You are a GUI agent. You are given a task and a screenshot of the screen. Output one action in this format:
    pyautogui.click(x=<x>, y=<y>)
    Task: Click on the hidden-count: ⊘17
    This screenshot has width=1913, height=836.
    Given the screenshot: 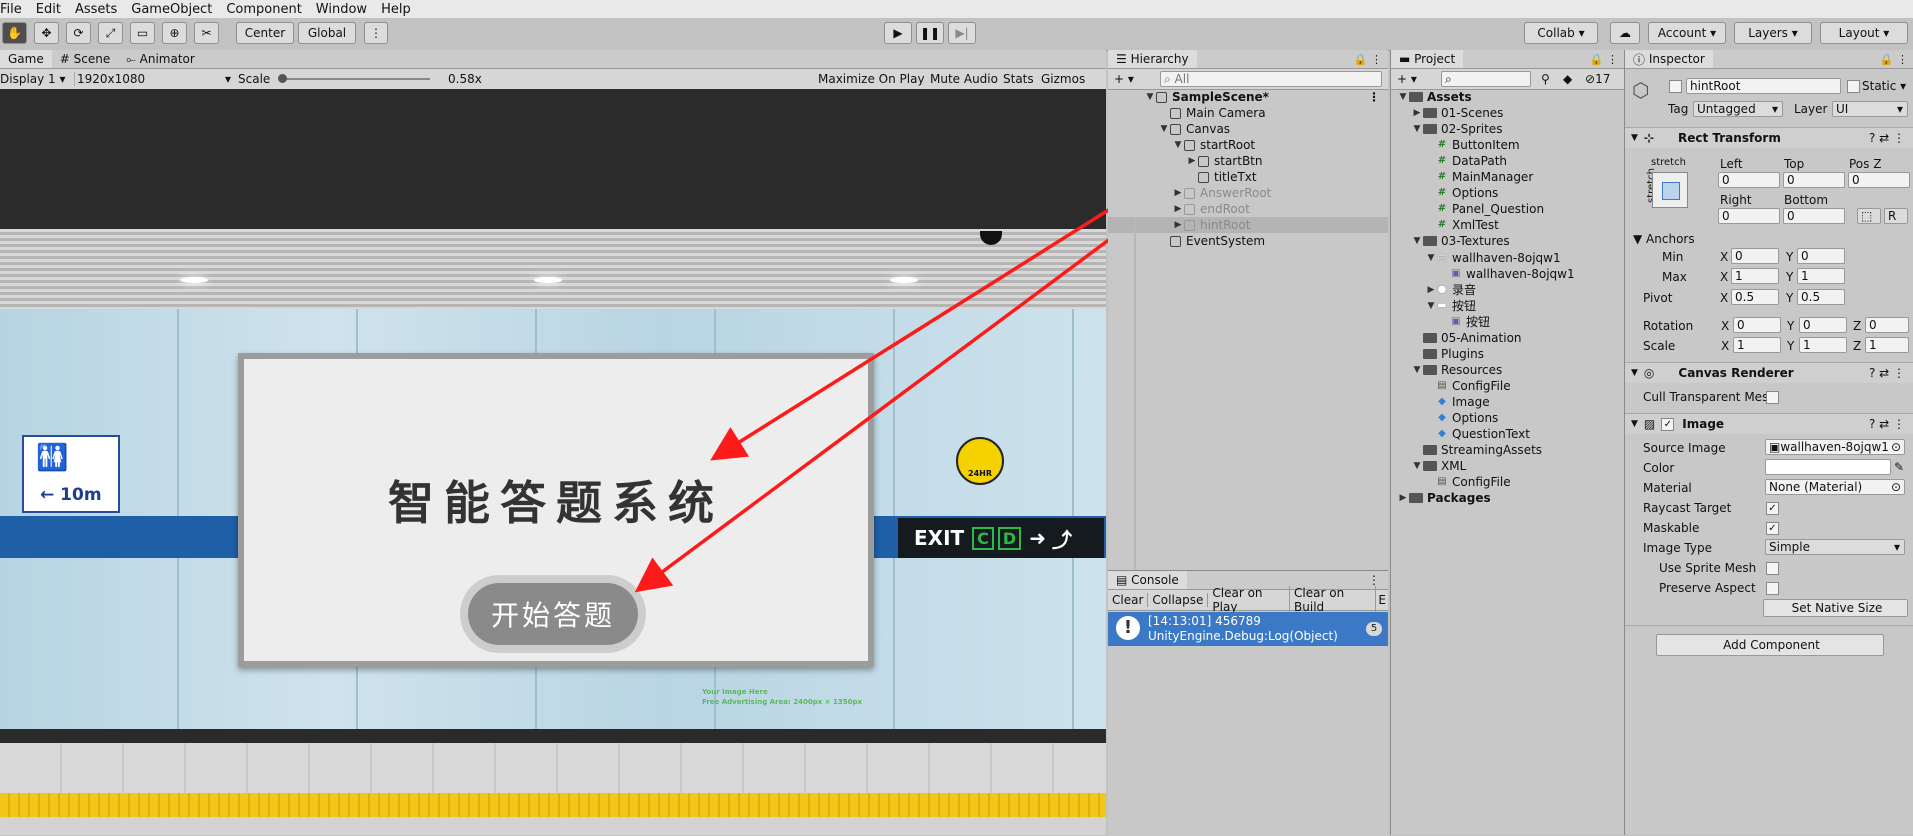 What is the action you would take?
    pyautogui.click(x=1597, y=79)
    